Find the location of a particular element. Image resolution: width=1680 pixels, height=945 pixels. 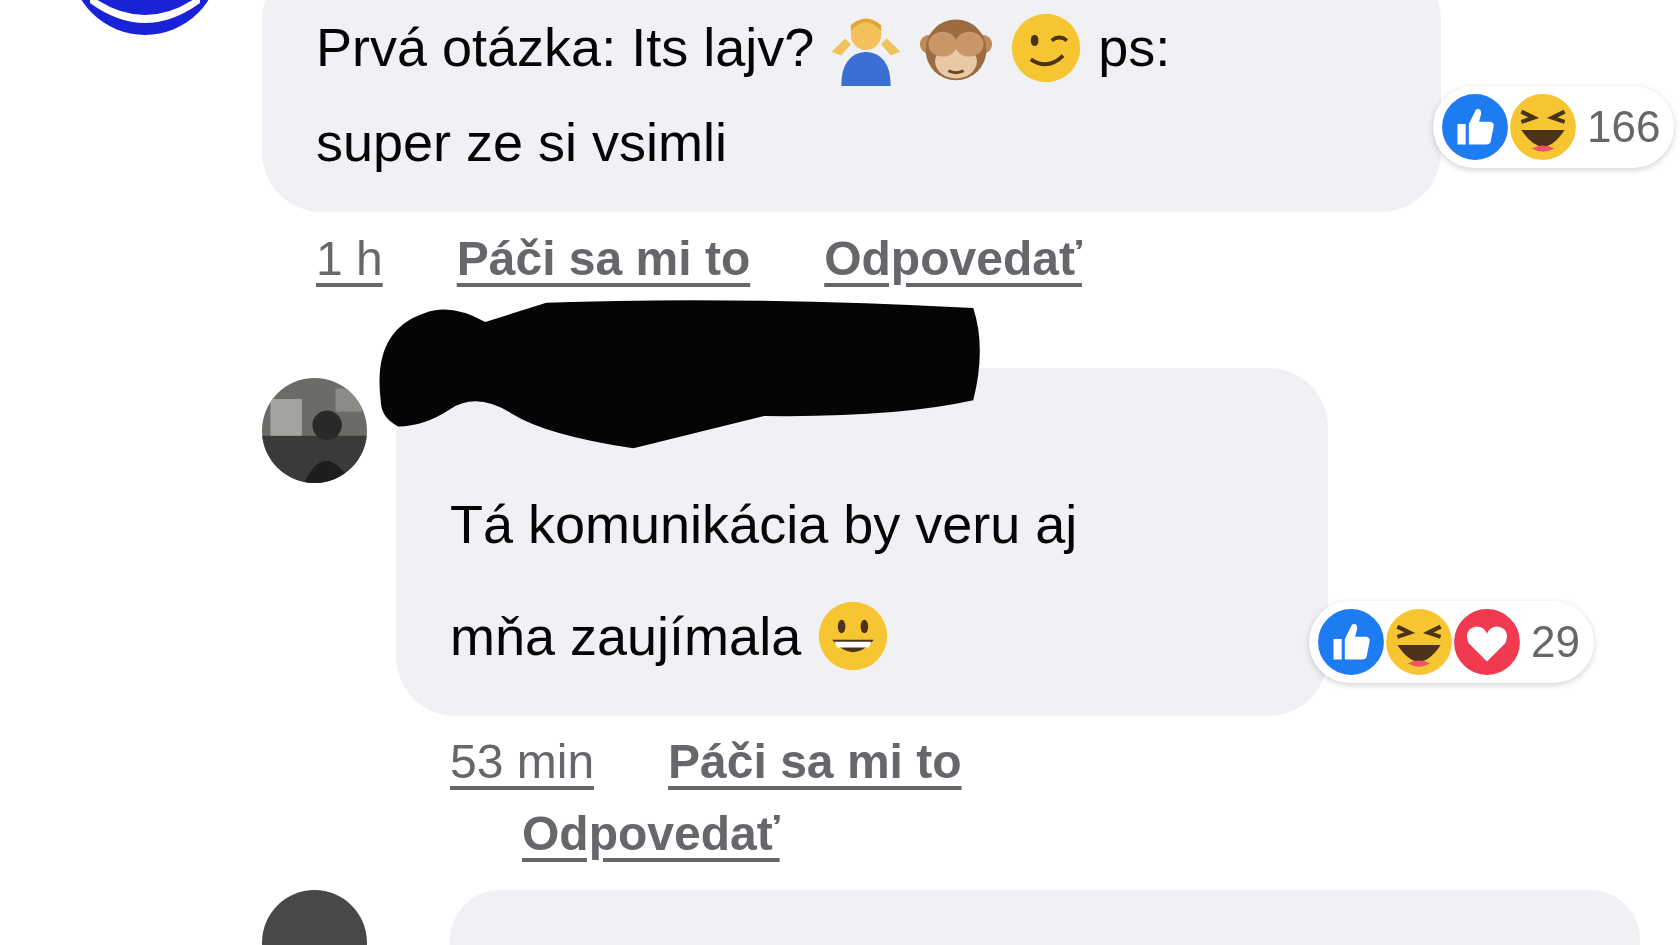

comment-text: mňa zaujímala is located at coordinates (626, 636).